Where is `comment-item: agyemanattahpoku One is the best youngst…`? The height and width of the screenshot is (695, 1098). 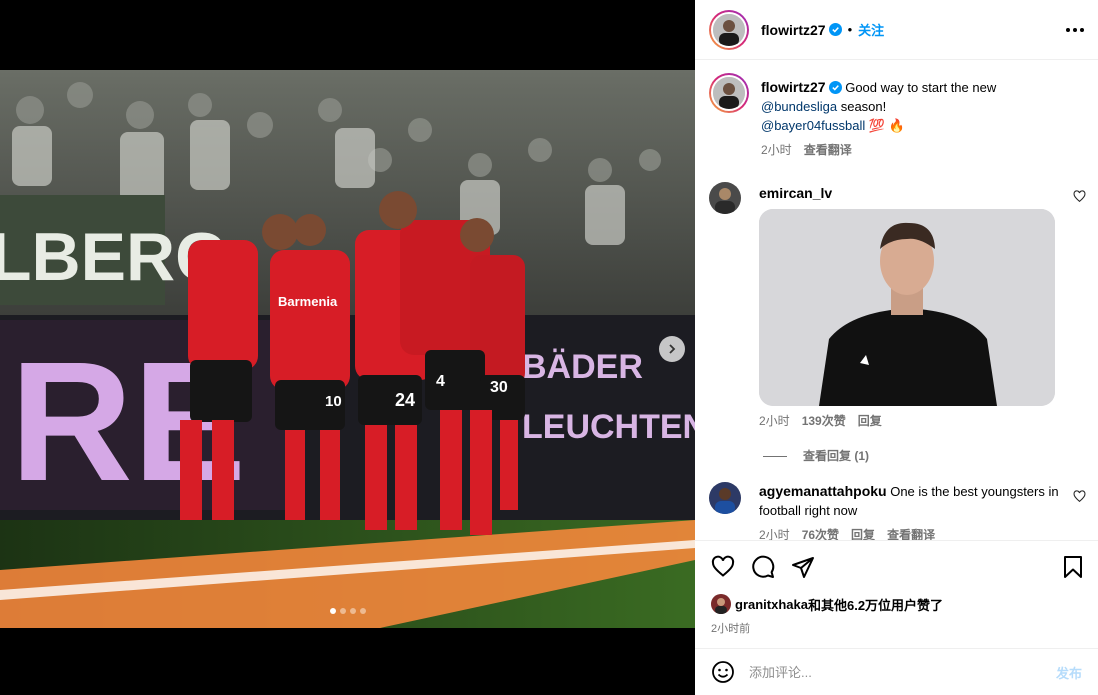 comment-item: agyemanattahpoku One is the best youngst… is located at coordinates (896, 511).